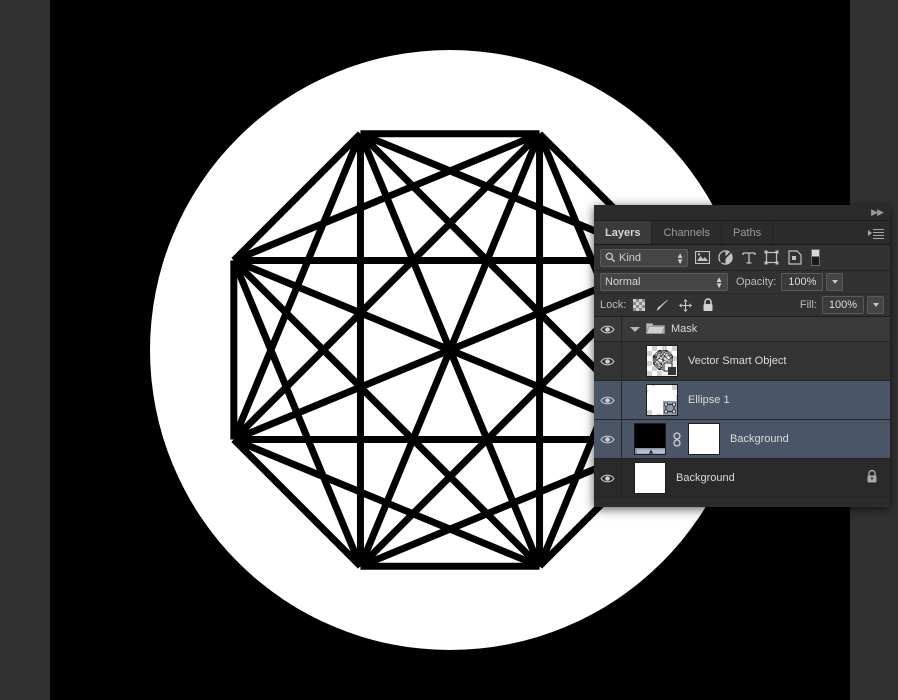 Image resolution: width=898 pixels, height=700 pixels. Describe the element at coordinates (808, 305) in the screenshot. I see `fill-label: Fill:` at that location.